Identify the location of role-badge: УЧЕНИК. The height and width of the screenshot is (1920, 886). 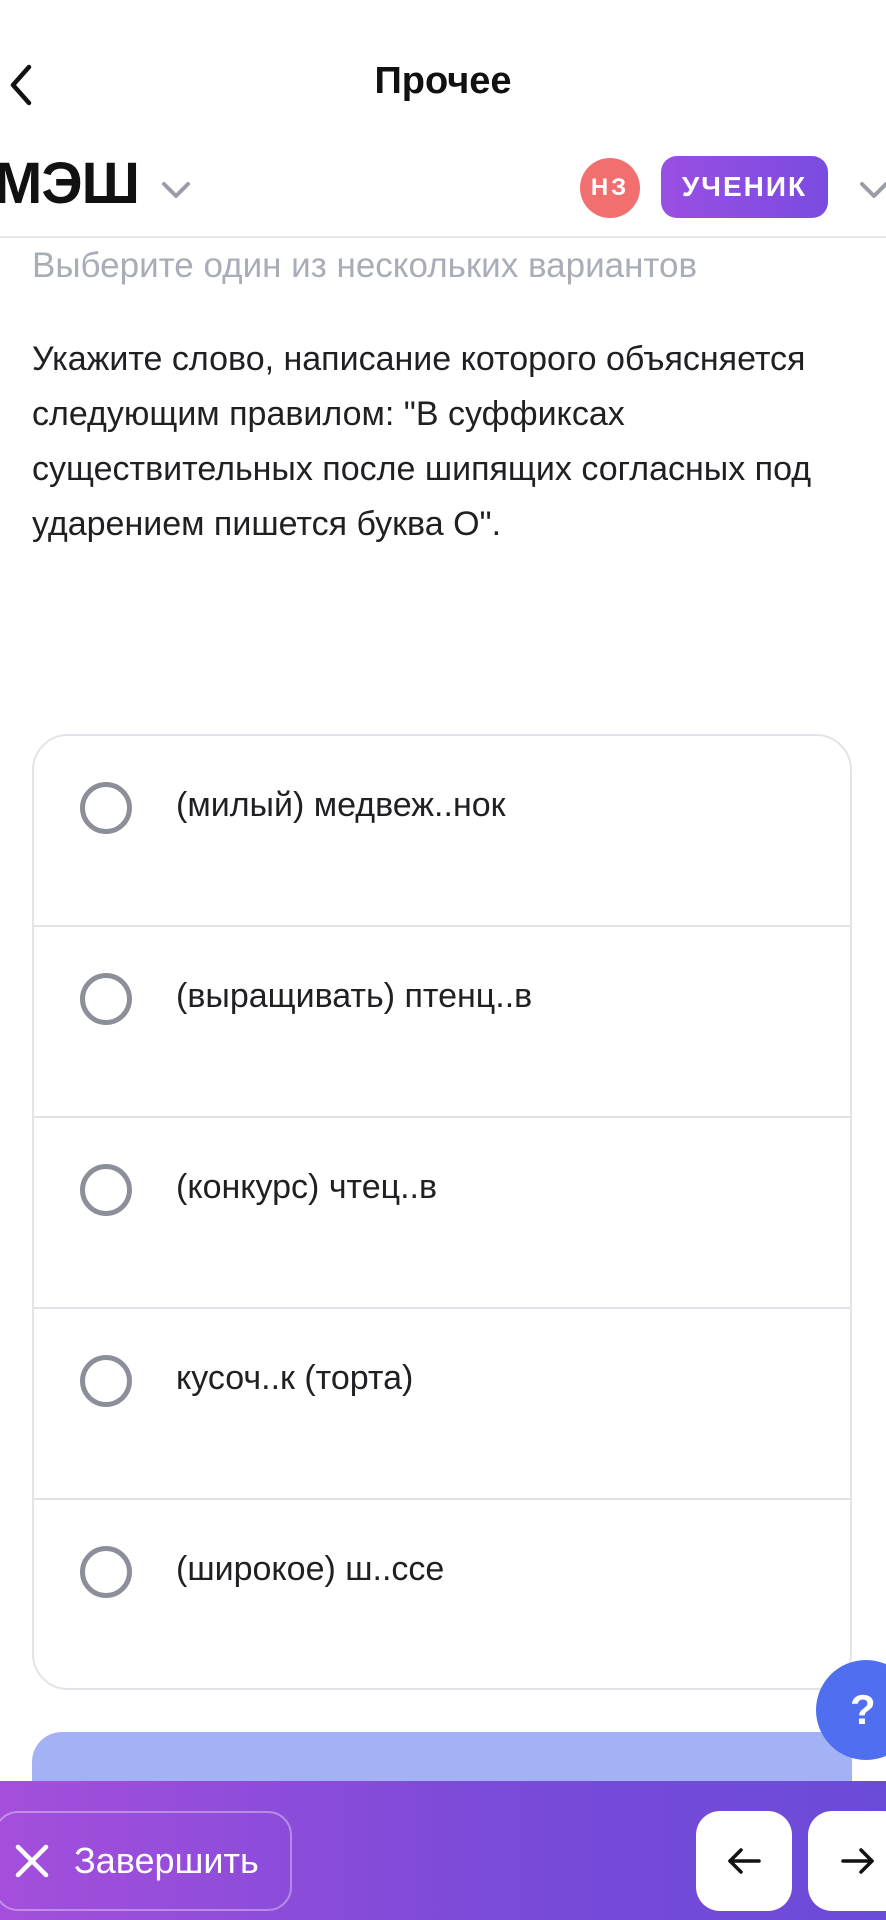
(744, 187).